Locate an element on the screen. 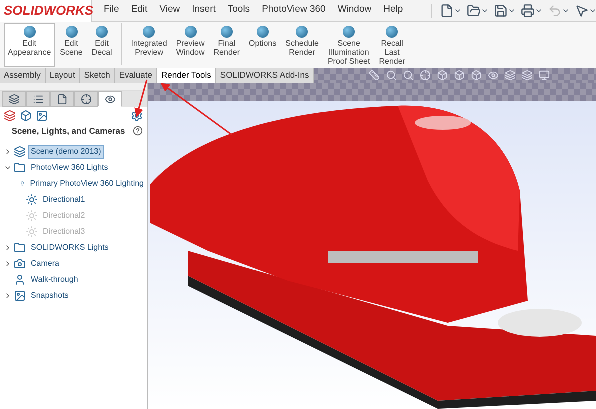 The width and height of the screenshot is (596, 409). dim-tab-icon is located at coordinates (86, 99).